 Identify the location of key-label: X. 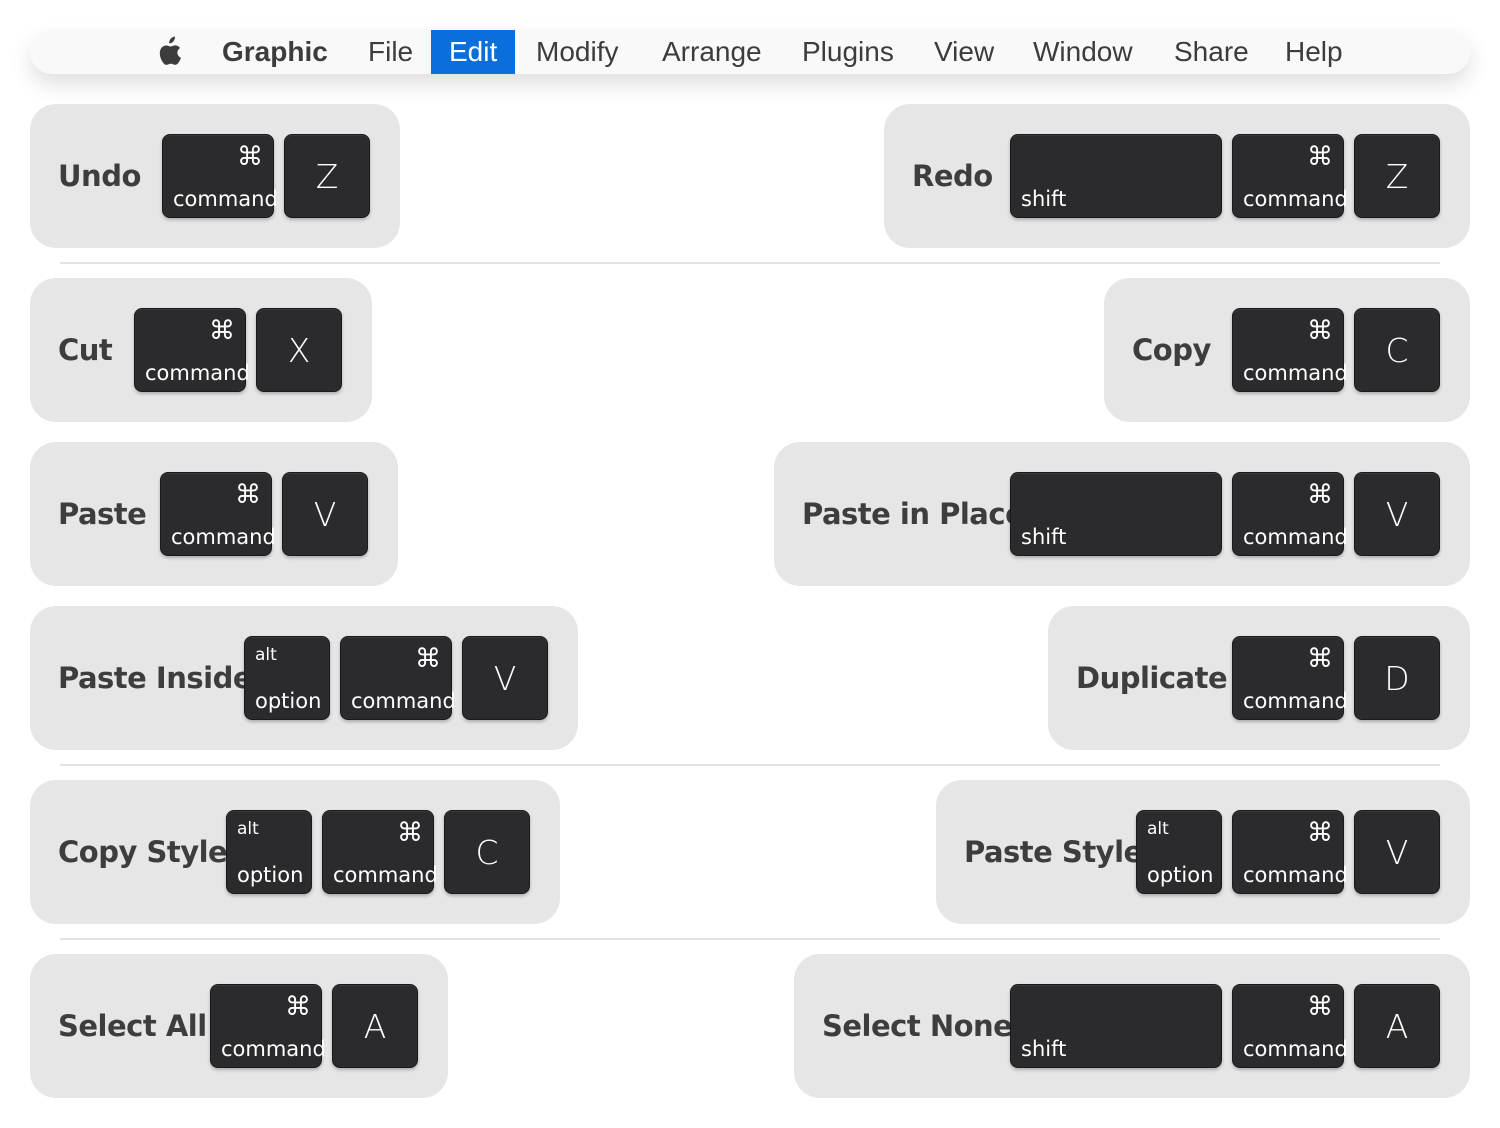
(299, 350).